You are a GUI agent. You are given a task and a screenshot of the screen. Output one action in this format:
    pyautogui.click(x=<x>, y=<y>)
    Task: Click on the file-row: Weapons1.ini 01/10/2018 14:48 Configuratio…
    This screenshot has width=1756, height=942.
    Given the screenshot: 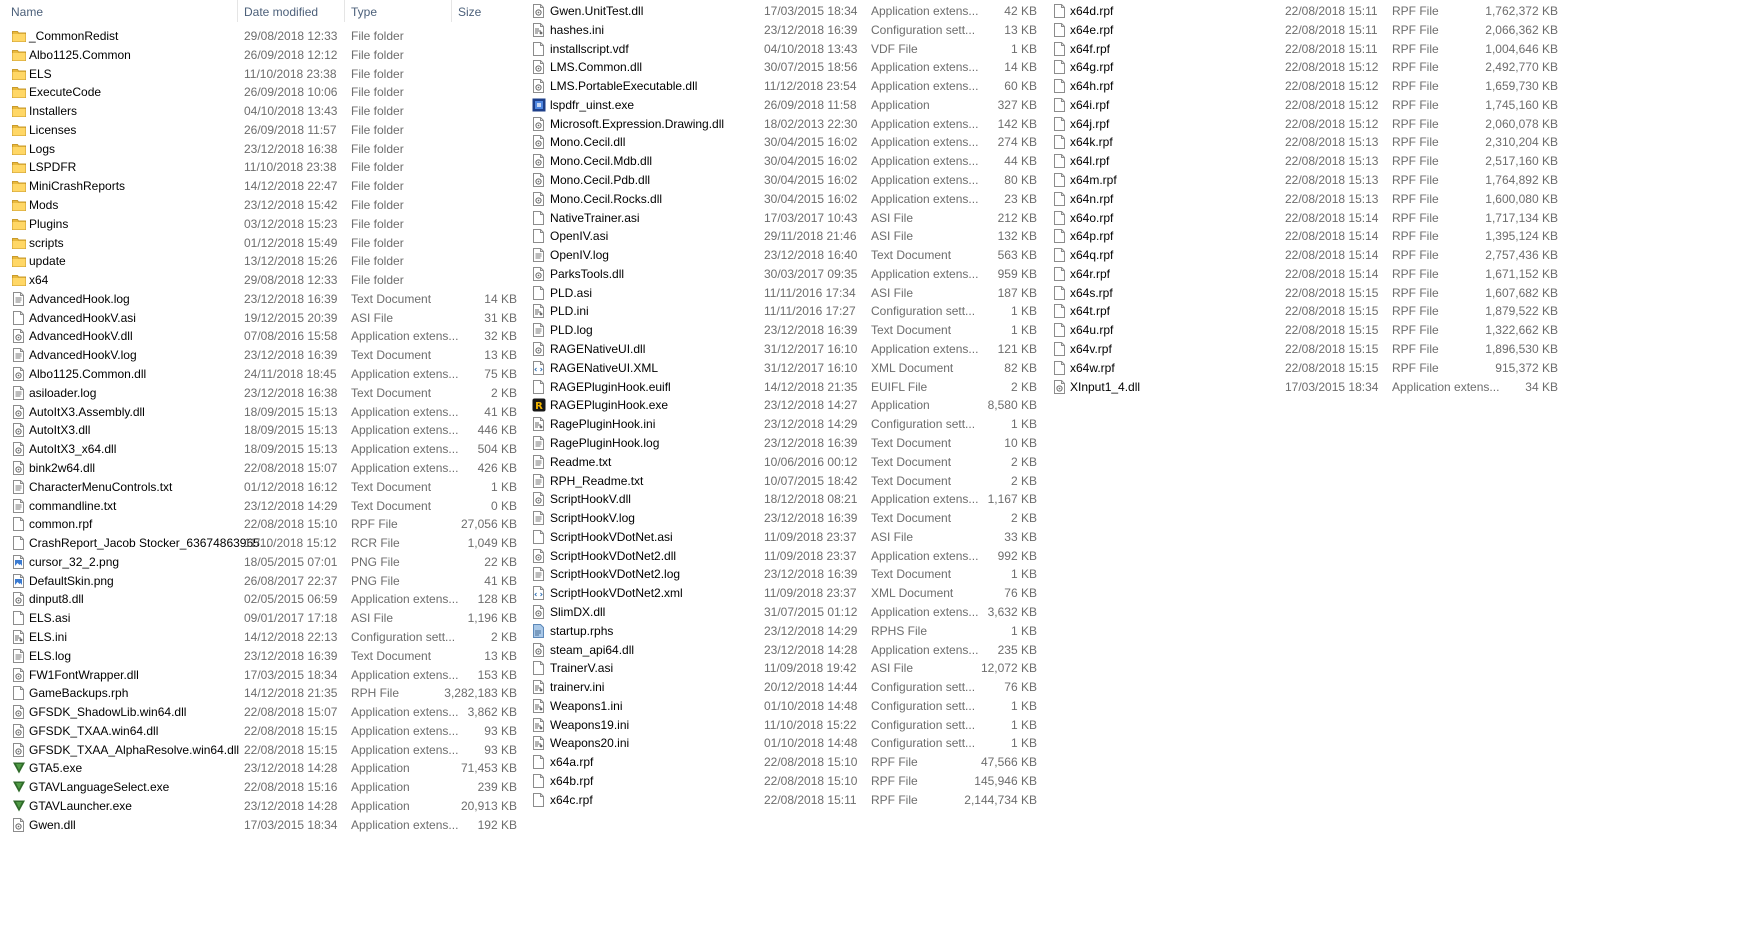 What is the action you would take?
    pyautogui.click(x=784, y=706)
    